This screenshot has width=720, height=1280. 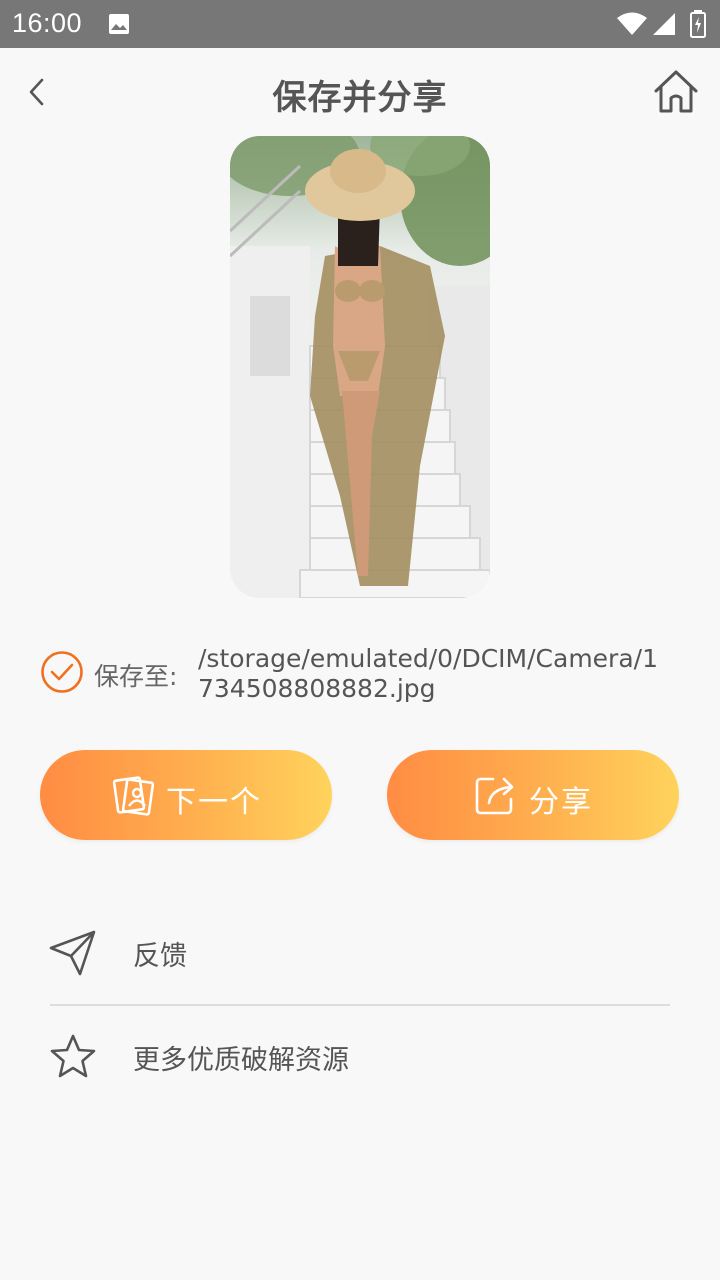 I want to click on check-circle-icon, so click(x=62, y=672).